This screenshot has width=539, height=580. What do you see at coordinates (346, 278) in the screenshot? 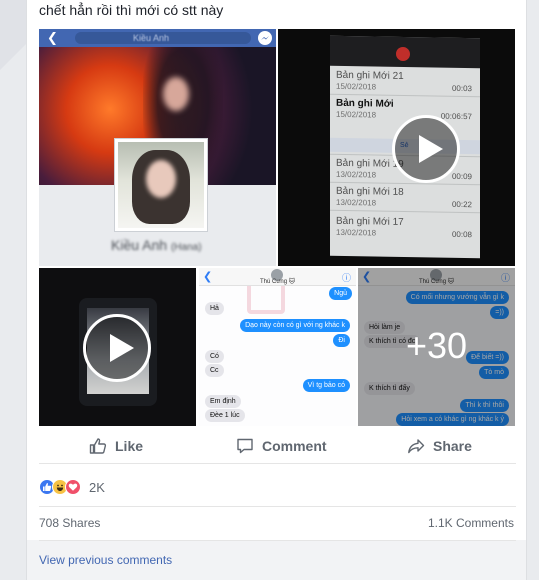
I see `info-icon: ⓘ` at bounding box center [346, 278].